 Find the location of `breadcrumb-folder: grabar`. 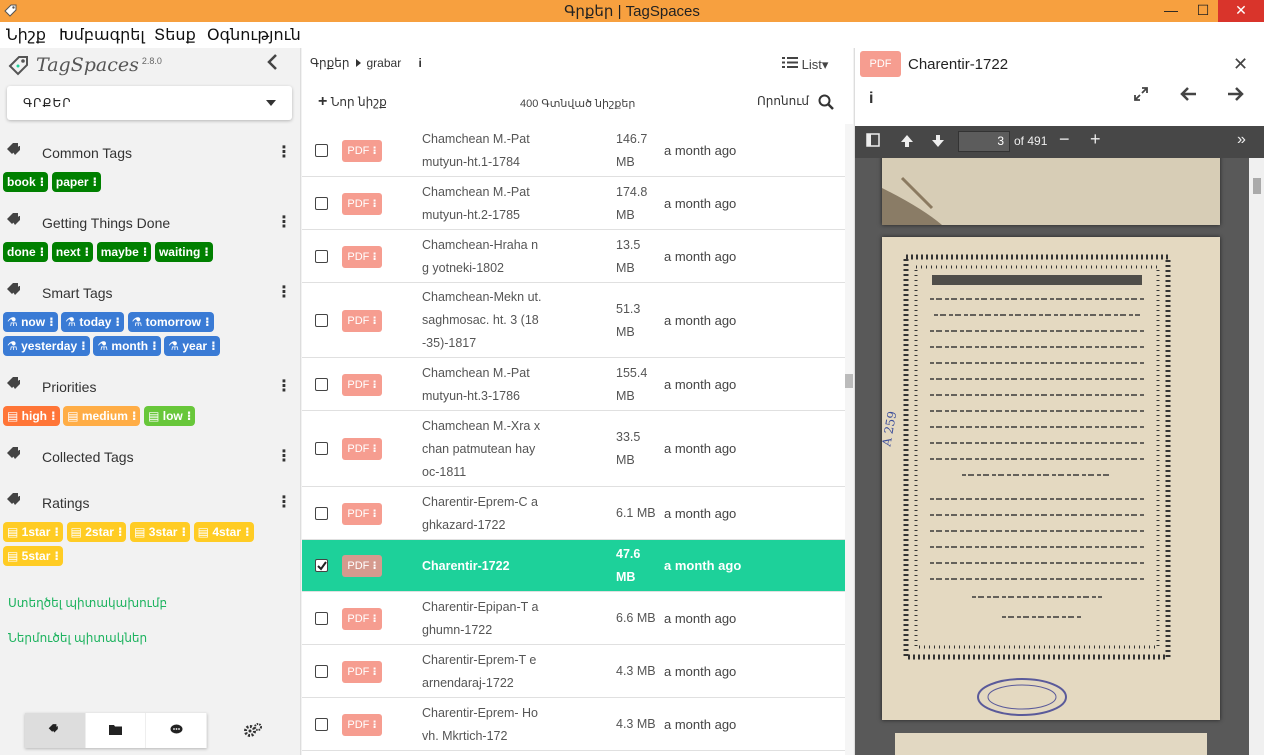

breadcrumb-folder: grabar is located at coordinates (384, 63).